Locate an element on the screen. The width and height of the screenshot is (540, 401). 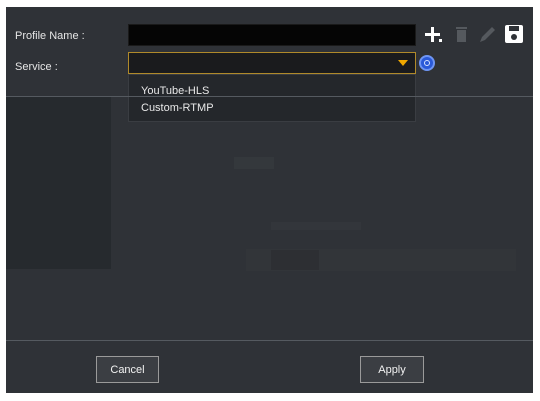
apply-button: Apply is located at coordinates (392, 369).